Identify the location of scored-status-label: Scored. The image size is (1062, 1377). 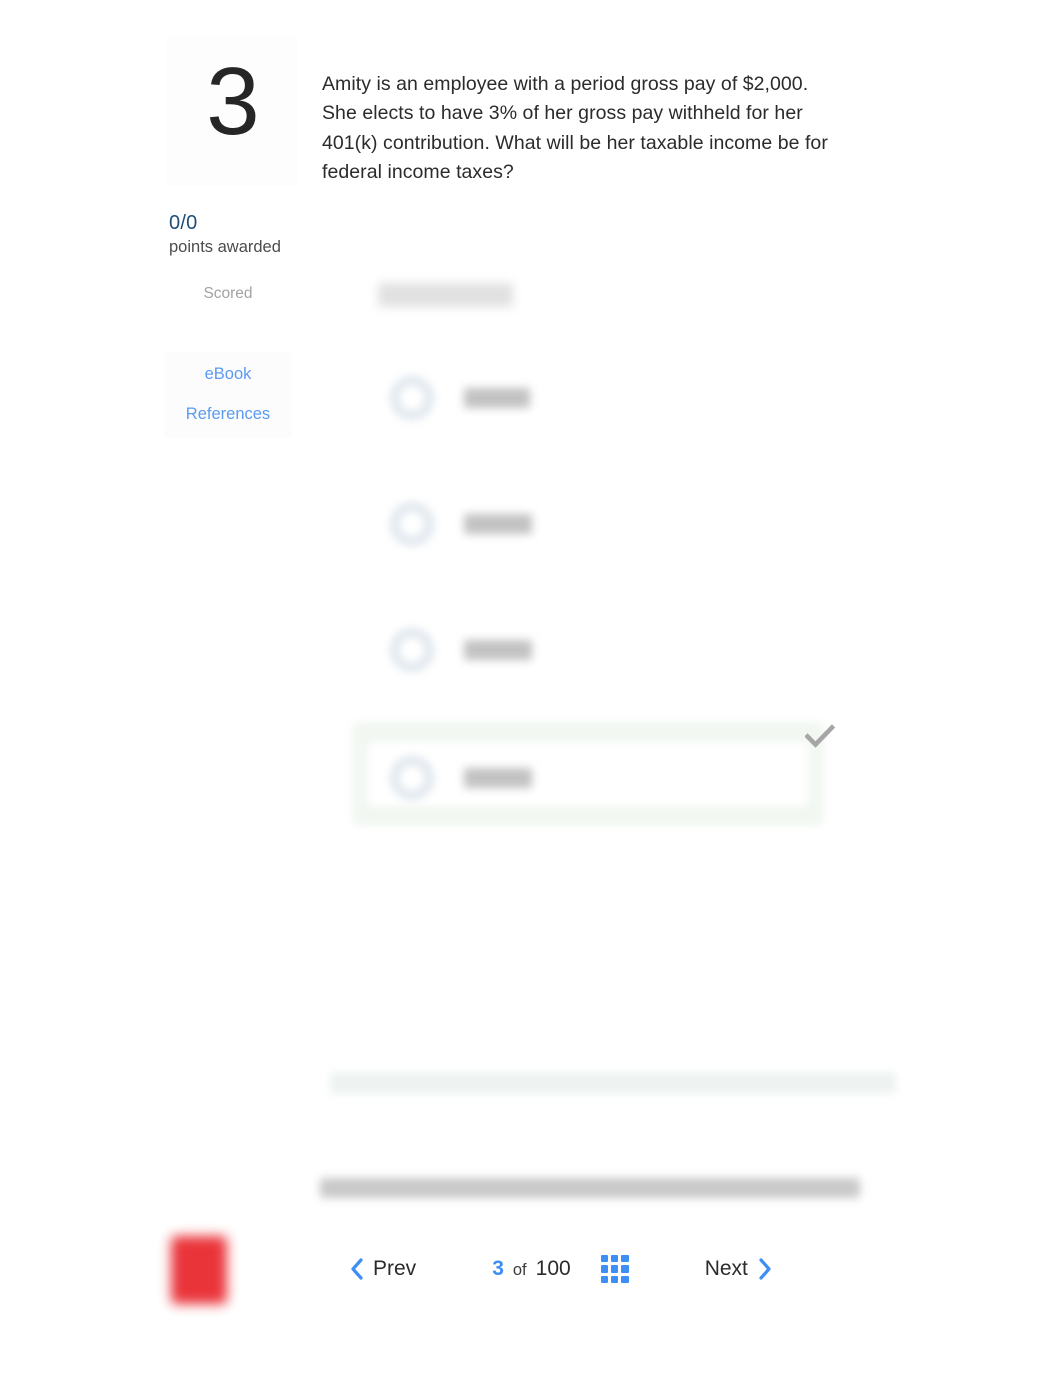
(228, 293).